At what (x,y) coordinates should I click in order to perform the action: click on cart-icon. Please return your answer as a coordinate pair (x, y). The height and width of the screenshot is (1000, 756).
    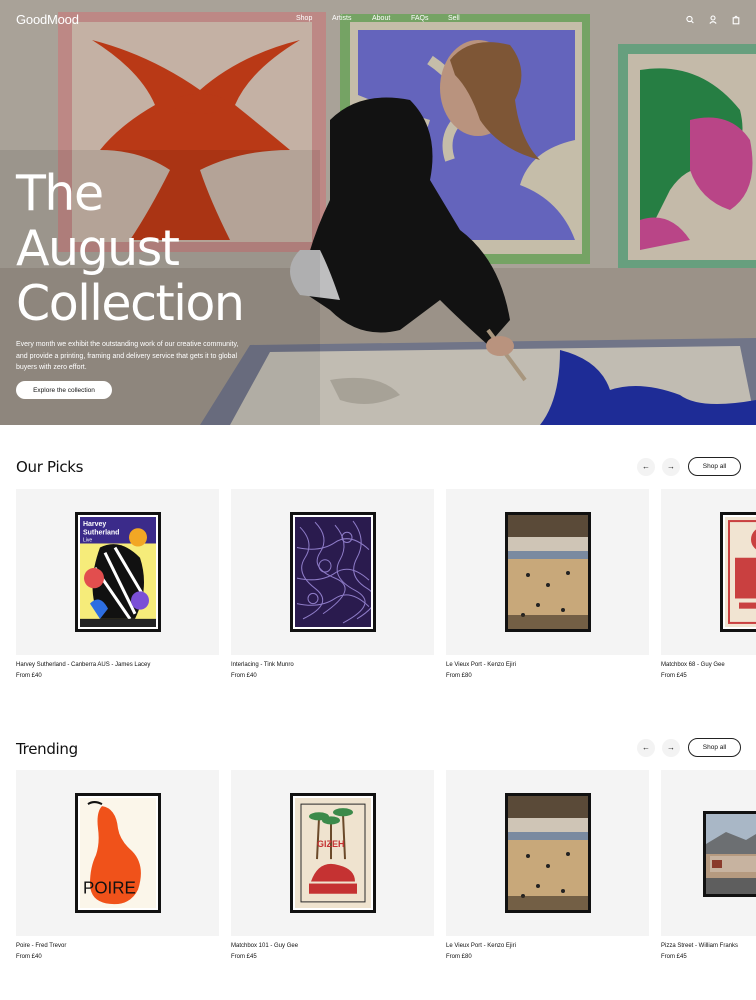
    Looking at the image, I should click on (742, 20).